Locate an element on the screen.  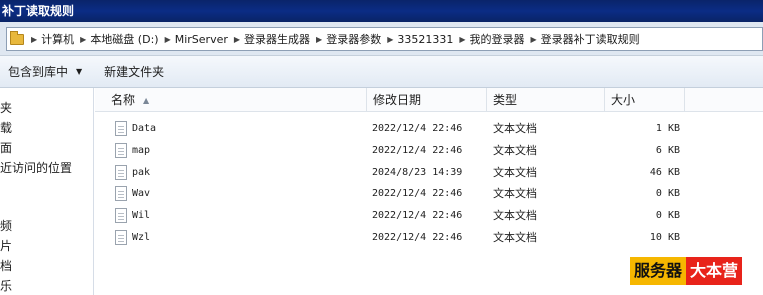
file-date: 2024/8/23 14:39 is located at coordinates (417, 172).